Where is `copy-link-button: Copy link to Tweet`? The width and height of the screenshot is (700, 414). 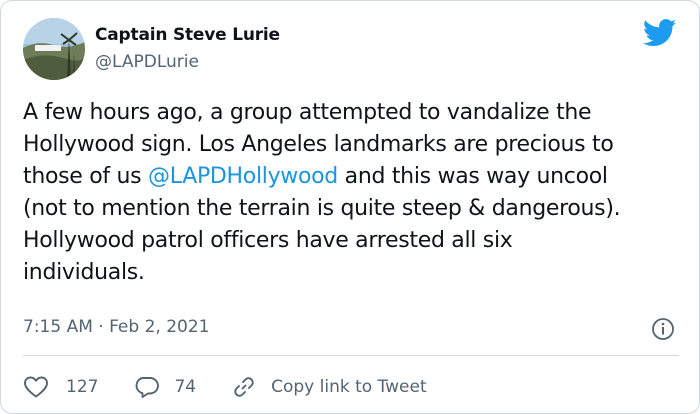 copy-link-button: Copy link to Tweet is located at coordinates (329, 387).